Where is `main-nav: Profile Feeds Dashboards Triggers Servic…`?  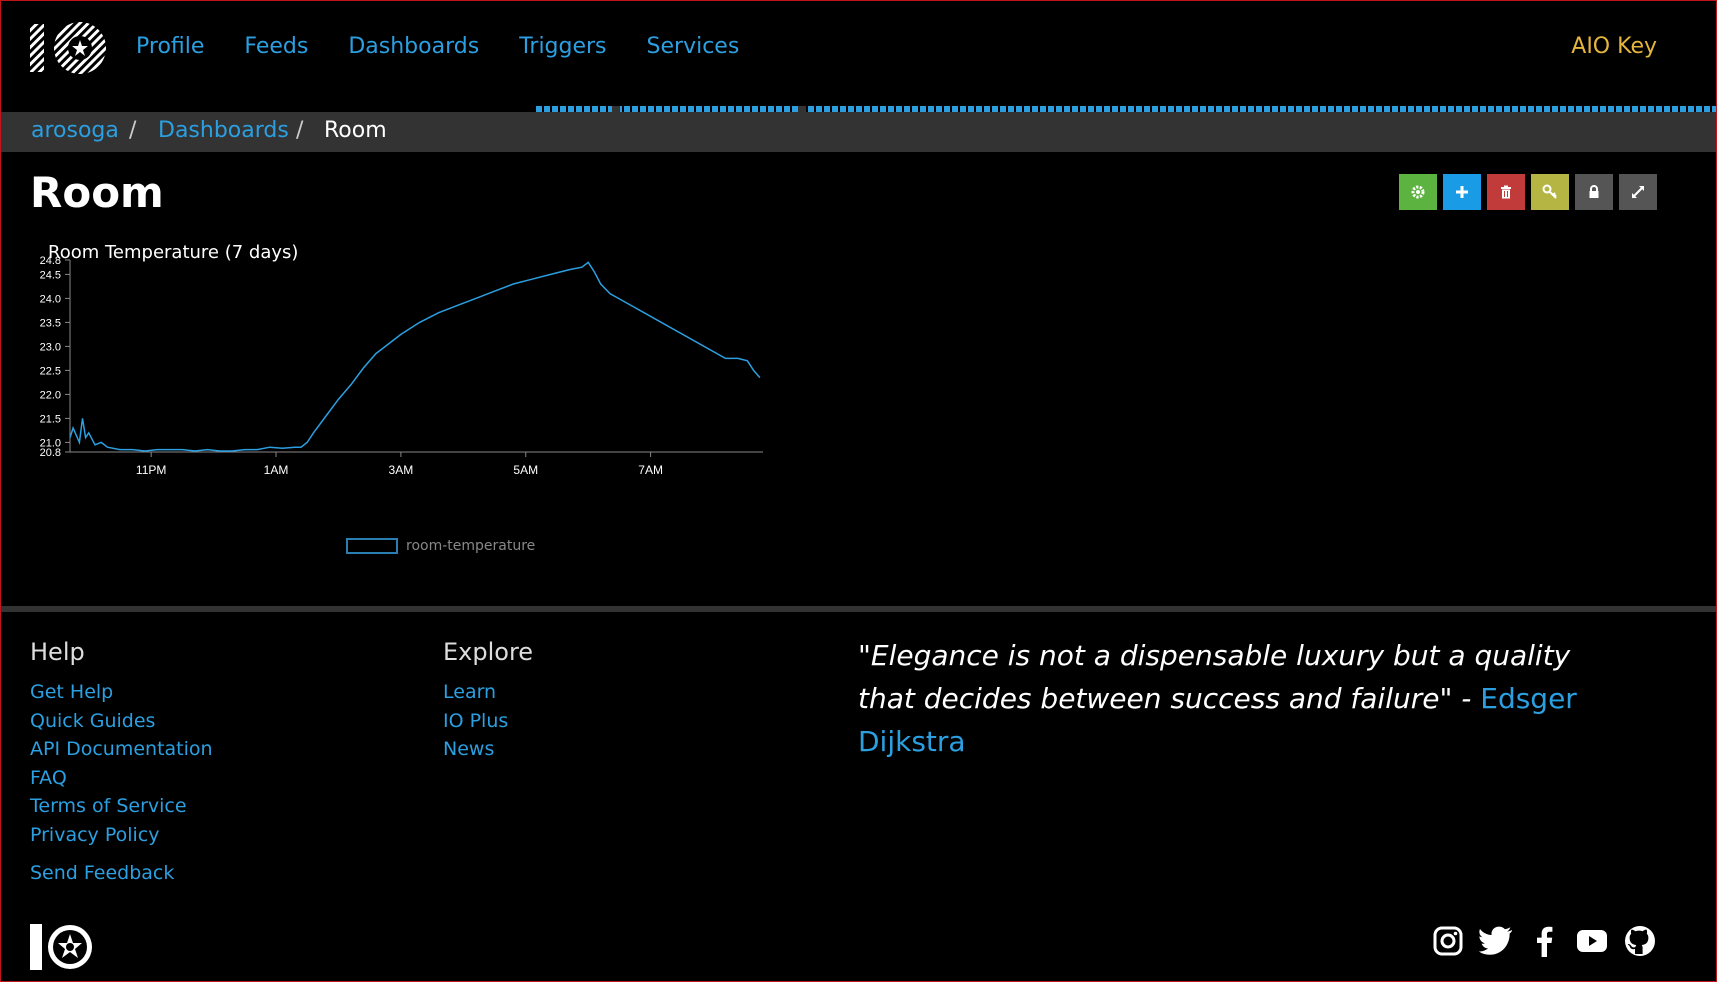
main-nav: Profile Feeds Dashboards Triggers Servic… is located at coordinates (457, 46).